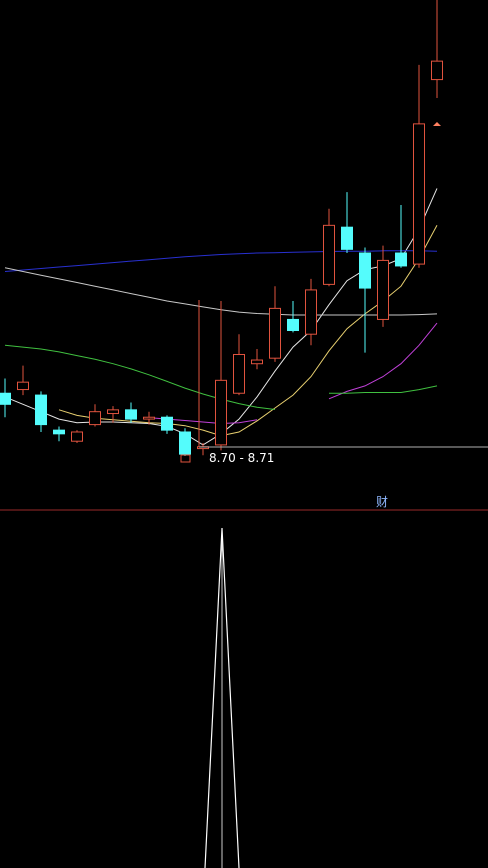 This screenshot has height=868, width=488. Describe the element at coordinates (437, 124) in the screenshot. I see `high-arrow-icon` at that location.